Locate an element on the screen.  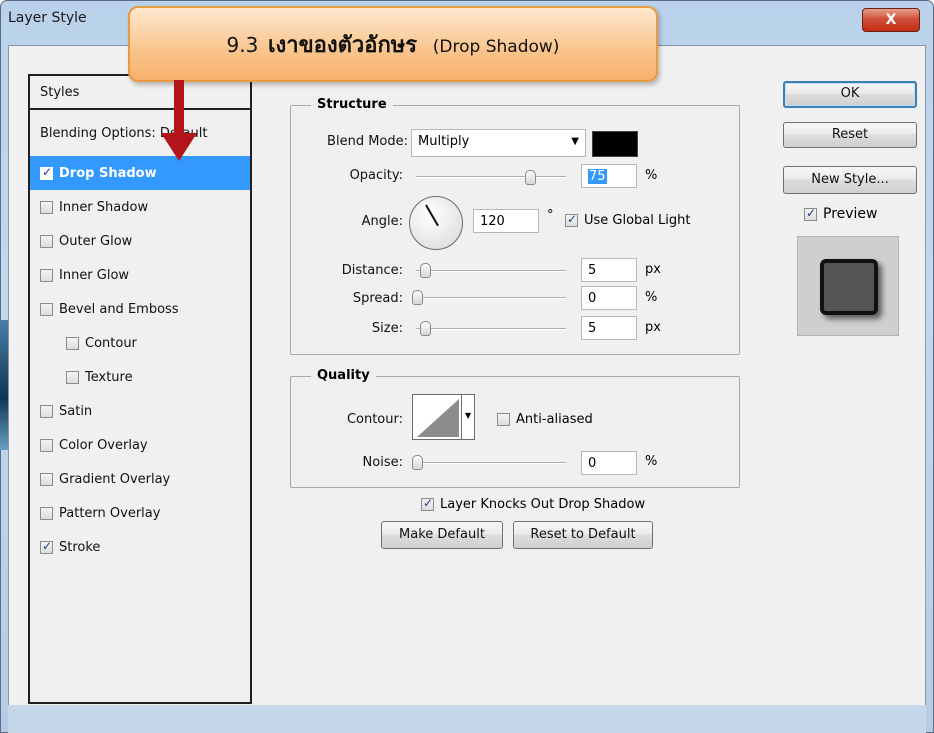
preview-label: Preview is located at coordinates (850, 214).